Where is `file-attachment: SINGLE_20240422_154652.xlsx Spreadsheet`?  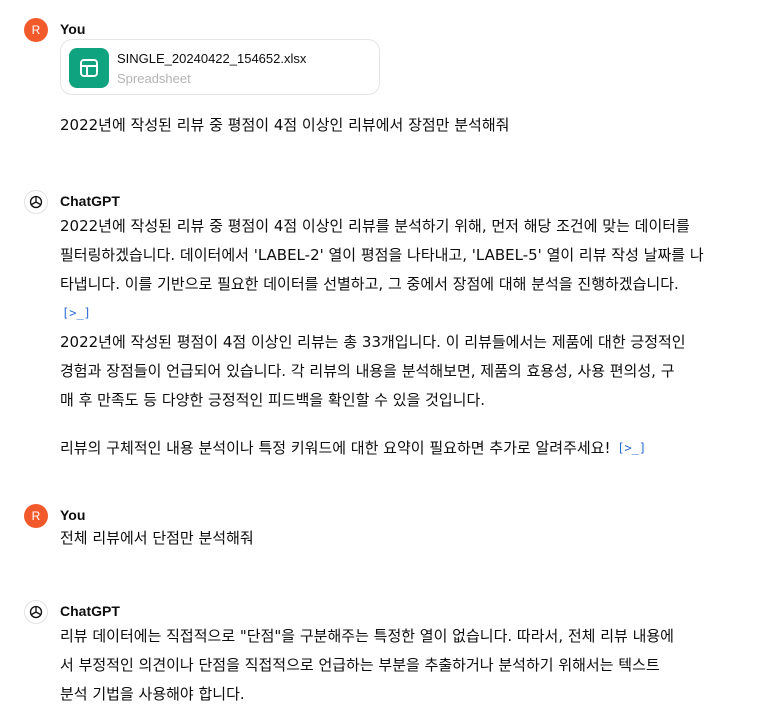 file-attachment: SINGLE_20240422_154652.xlsx Spreadsheet is located at coordinates (220, 67).